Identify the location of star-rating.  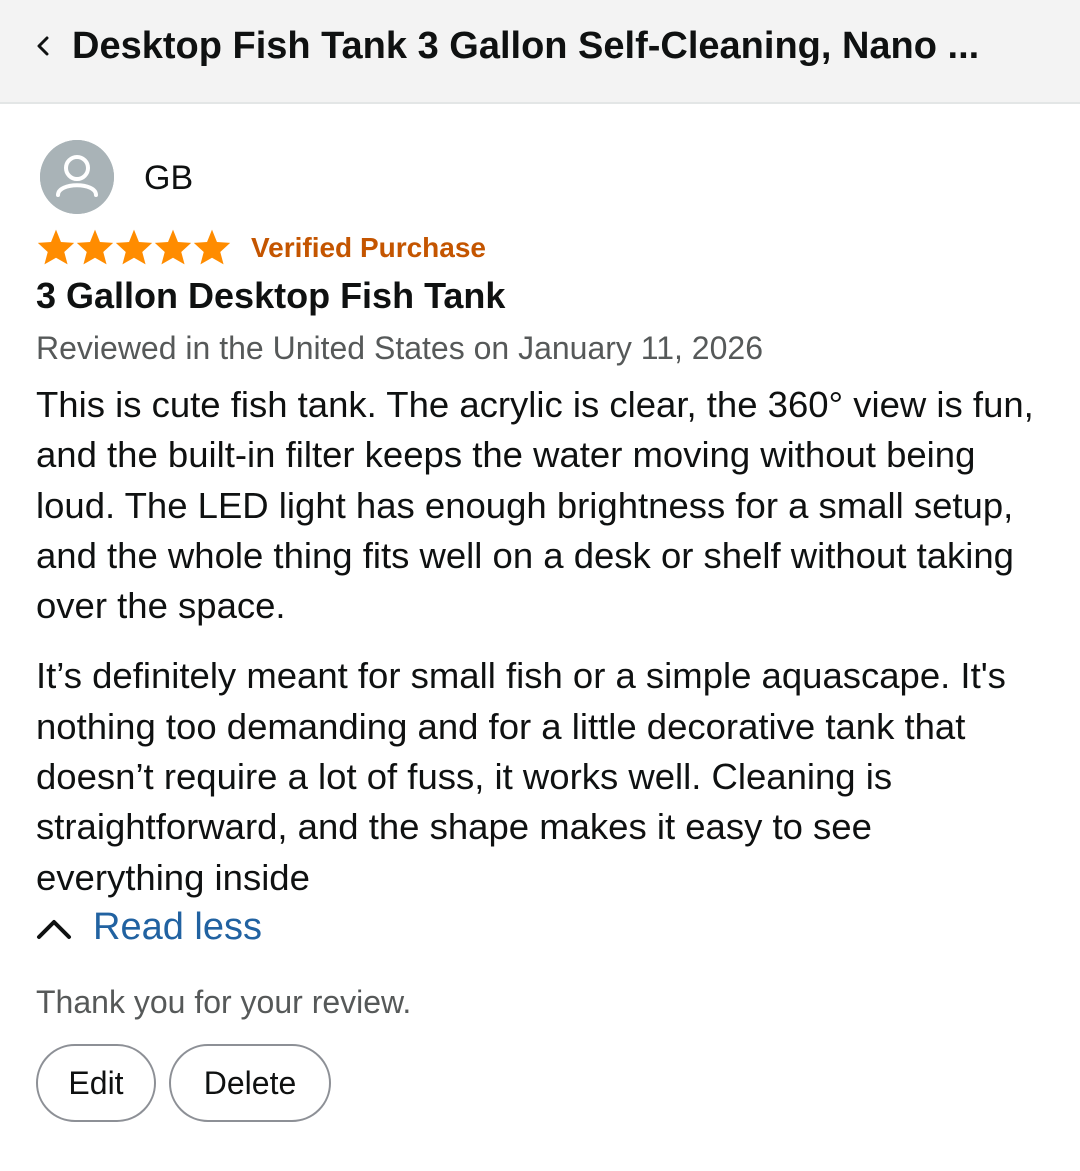
(136, 248).